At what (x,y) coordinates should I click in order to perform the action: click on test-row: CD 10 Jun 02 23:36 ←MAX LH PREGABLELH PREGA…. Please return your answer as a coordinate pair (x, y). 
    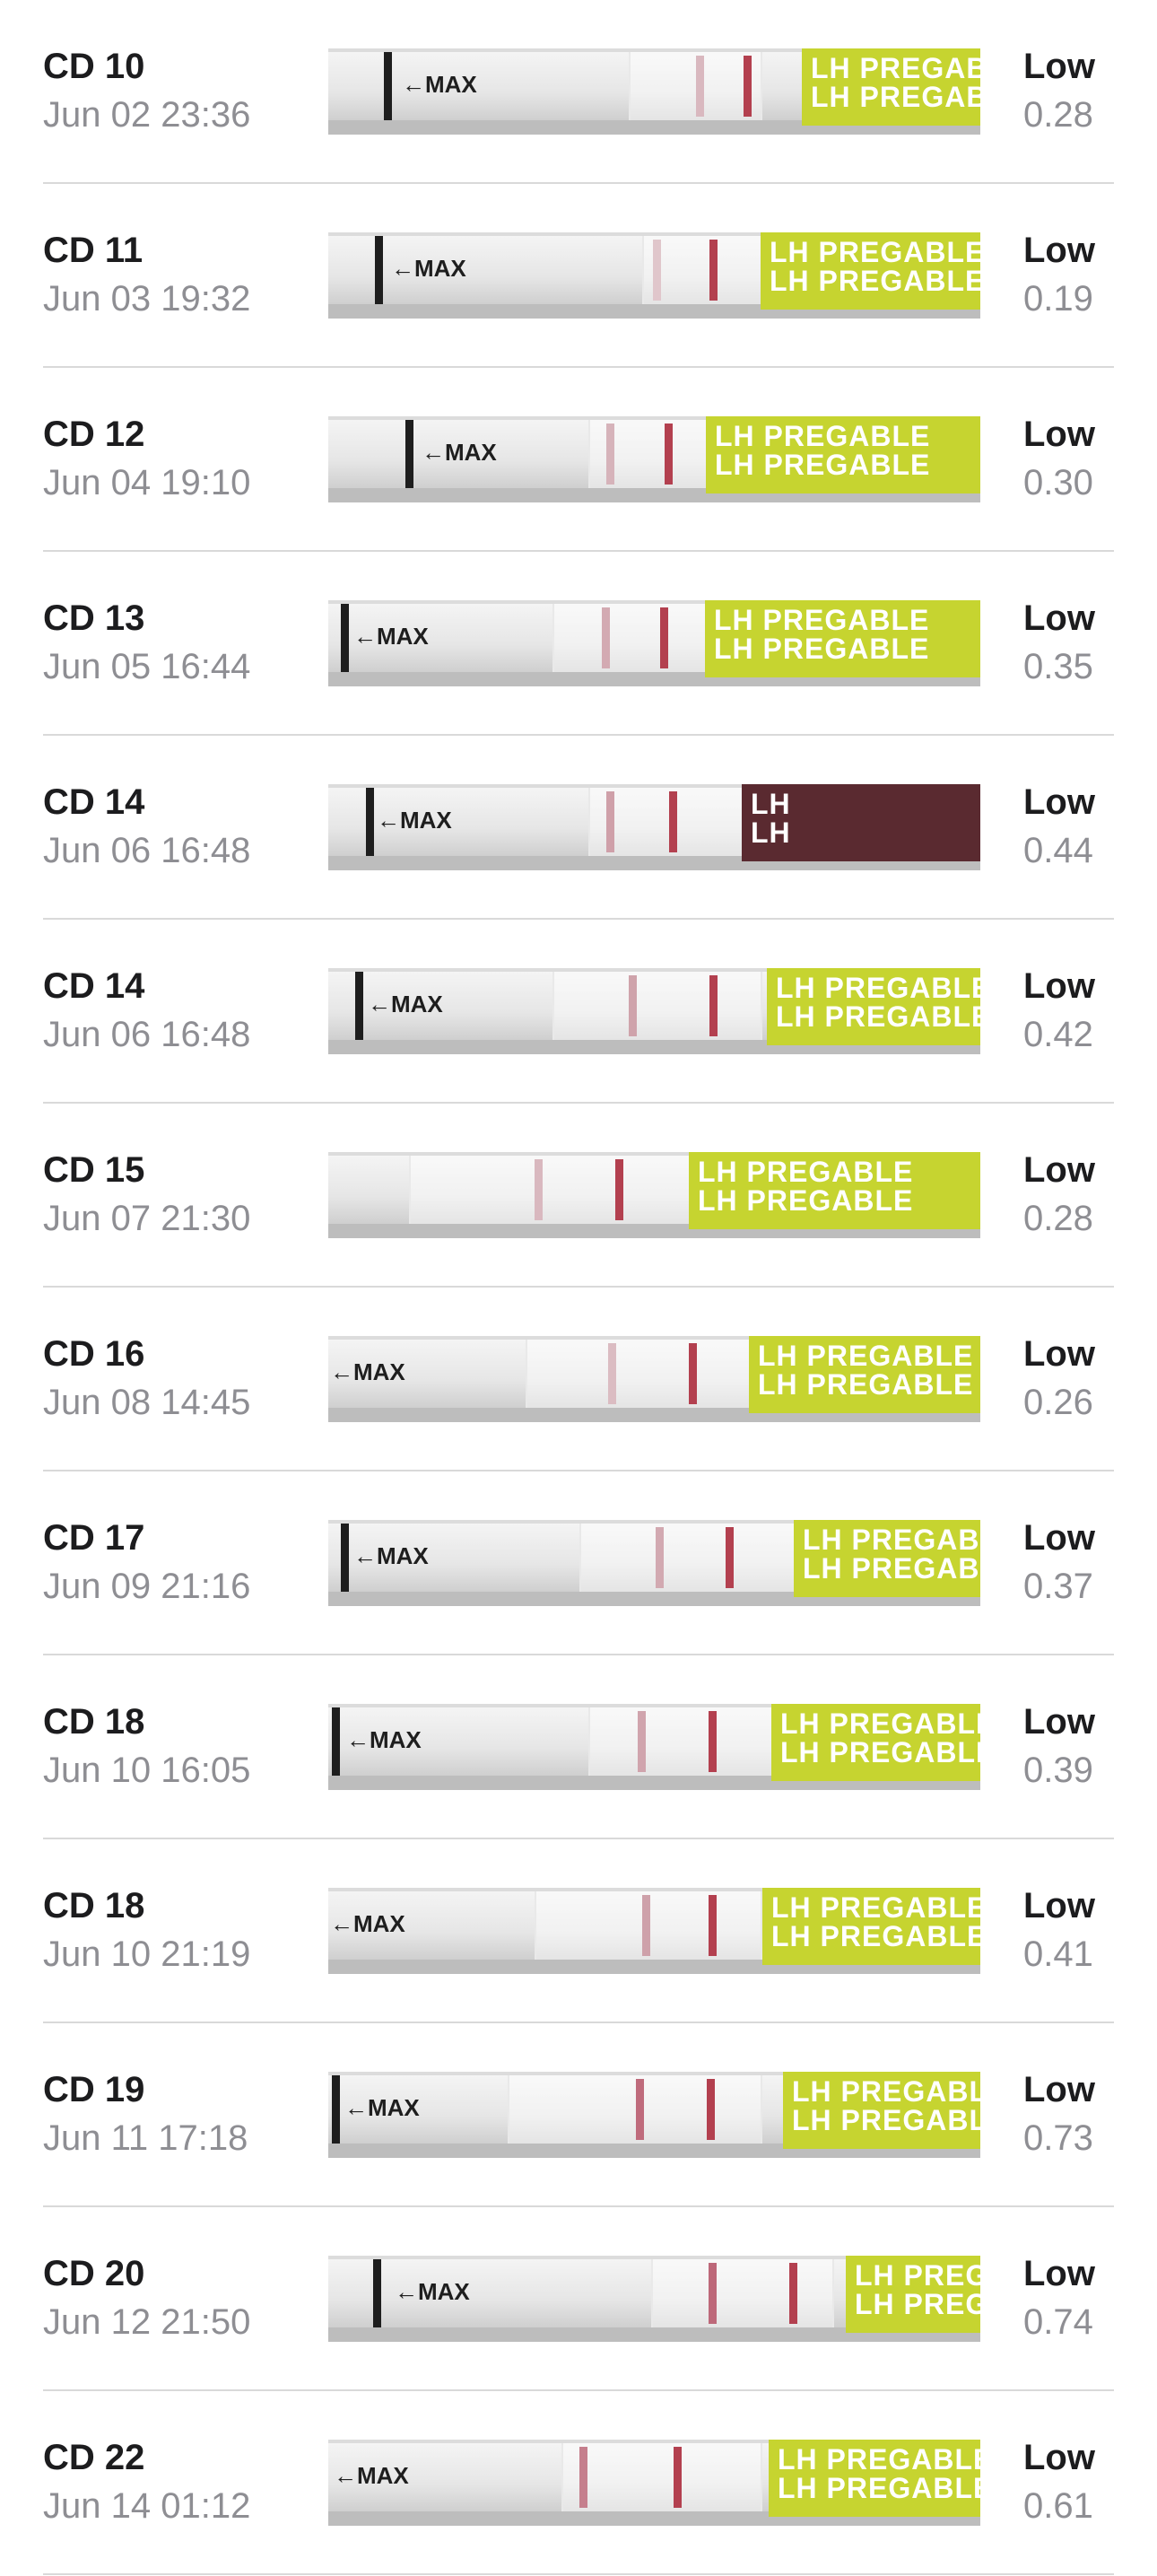
    Looking at the image, I should click on (578, 92).